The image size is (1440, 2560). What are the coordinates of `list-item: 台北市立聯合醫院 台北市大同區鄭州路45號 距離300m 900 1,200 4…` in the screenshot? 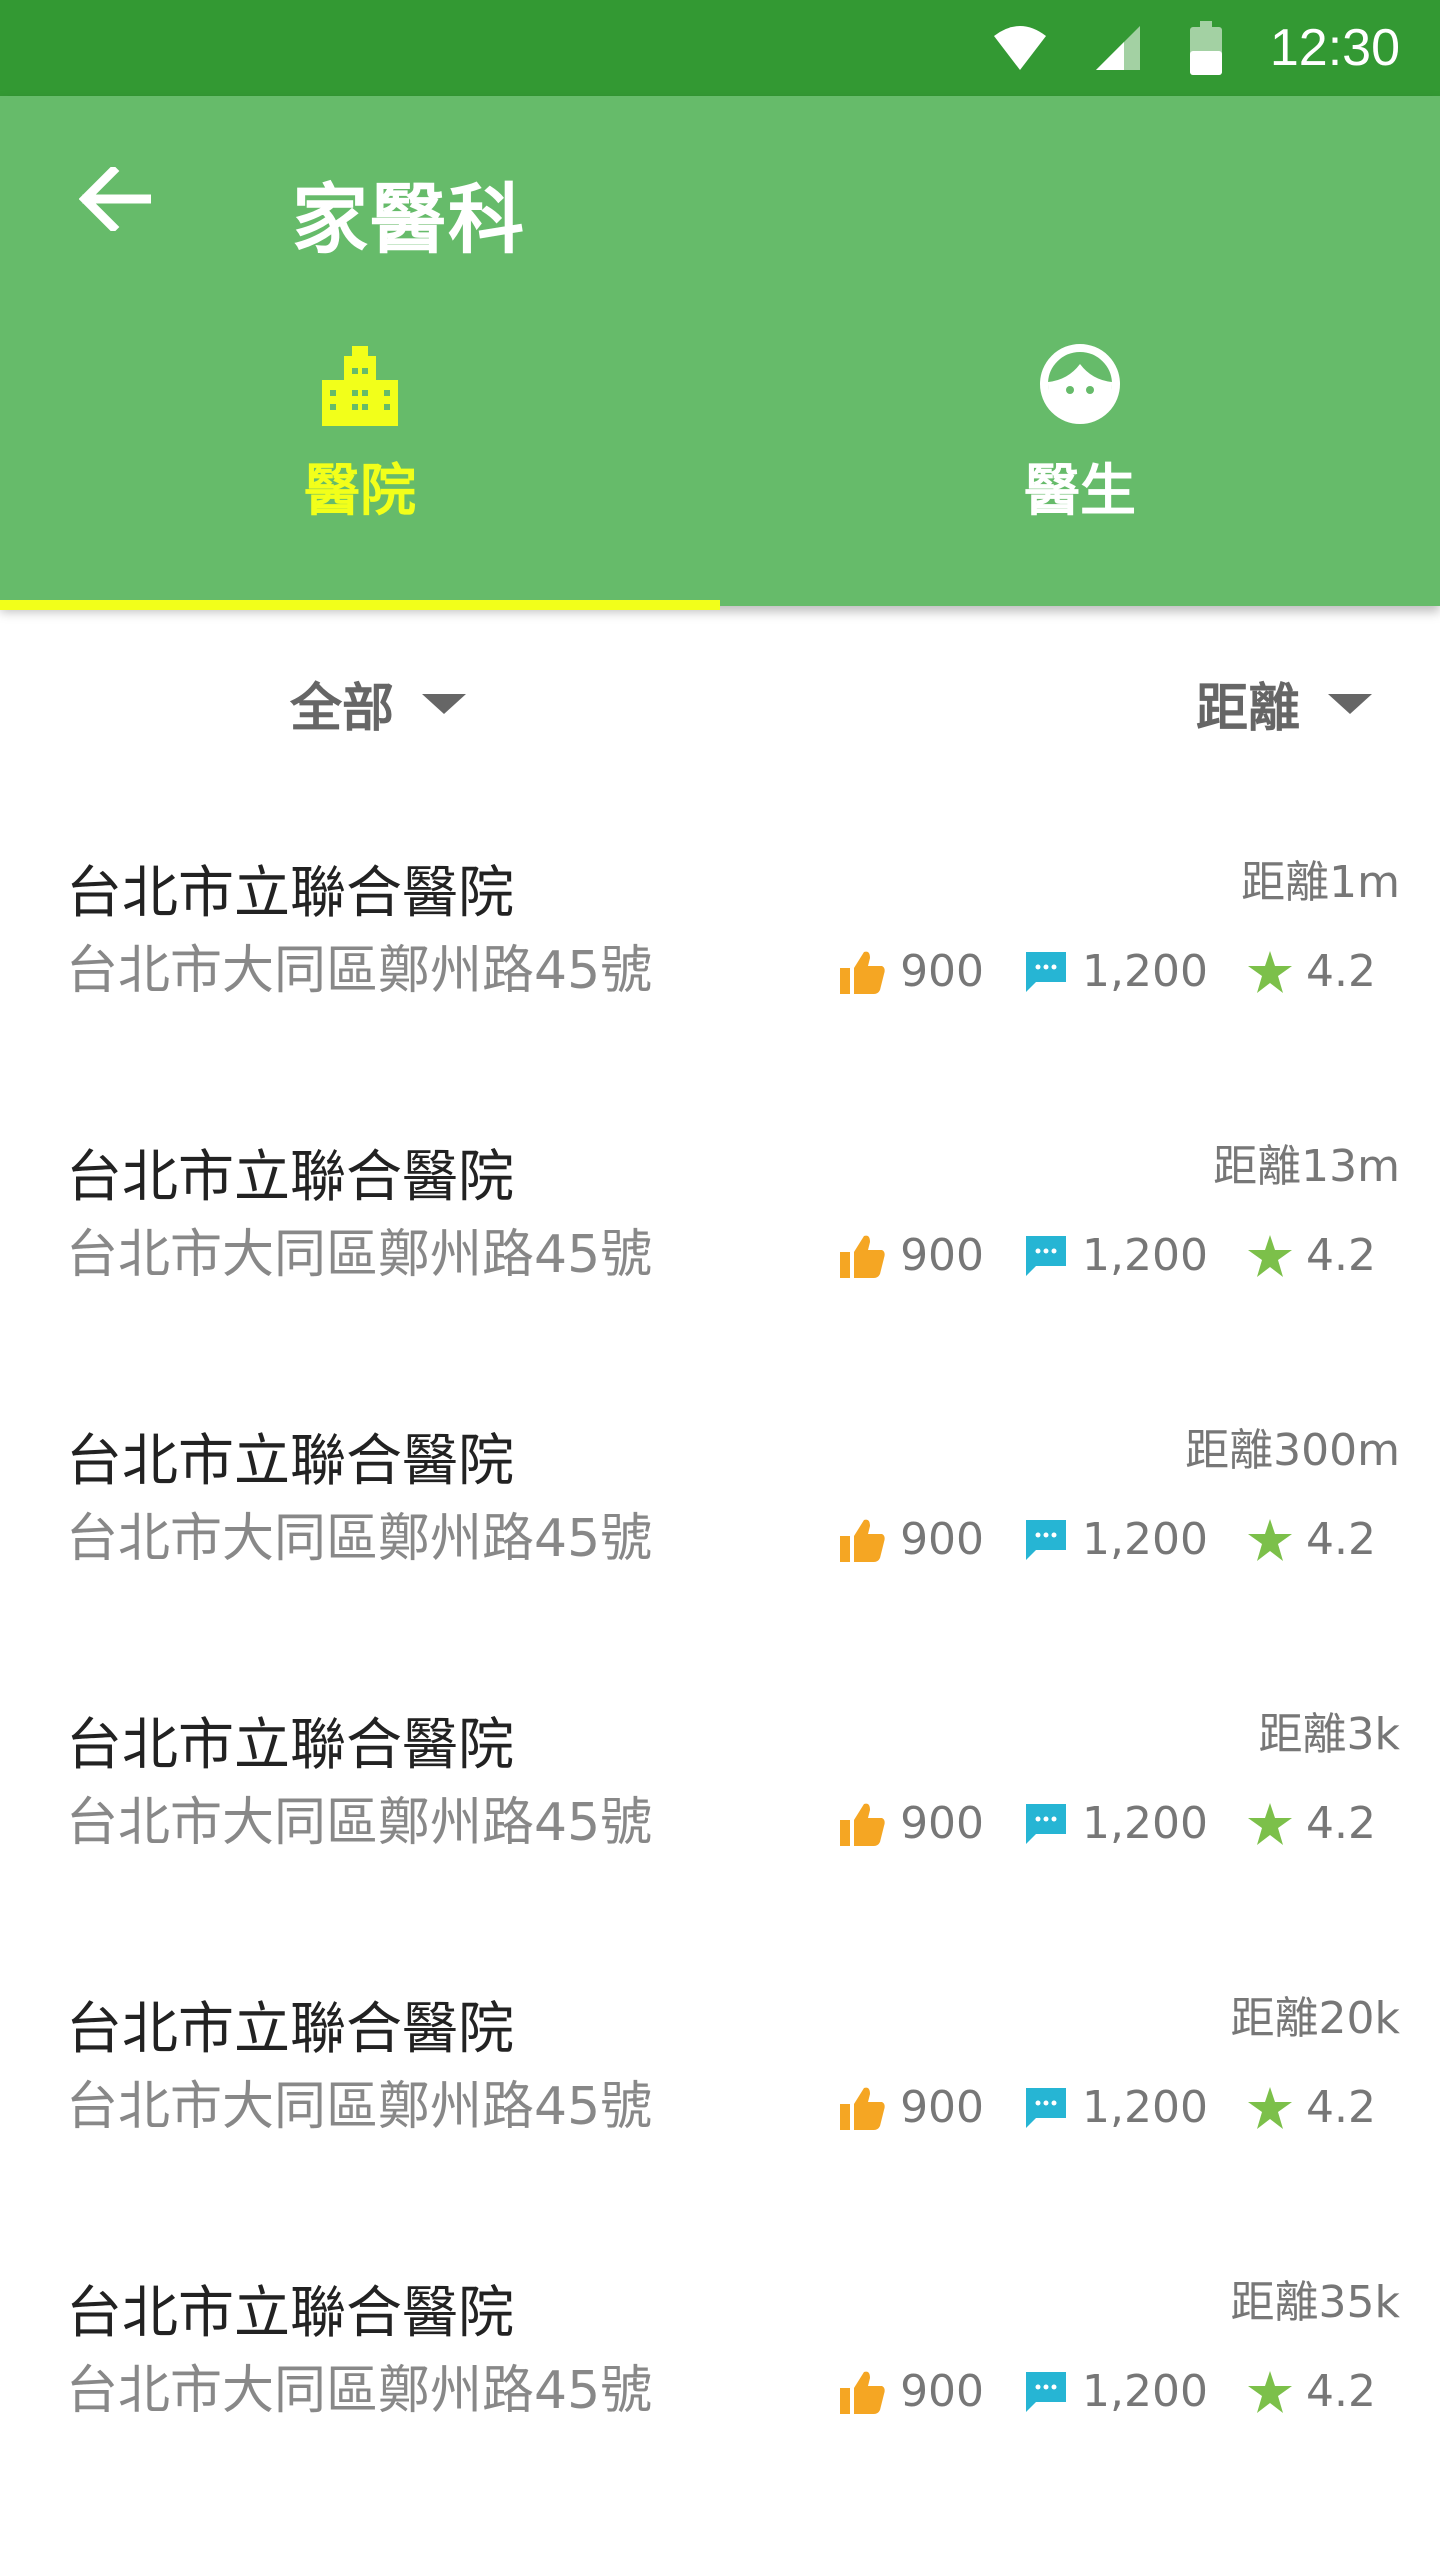 It's located at (720, 1496).